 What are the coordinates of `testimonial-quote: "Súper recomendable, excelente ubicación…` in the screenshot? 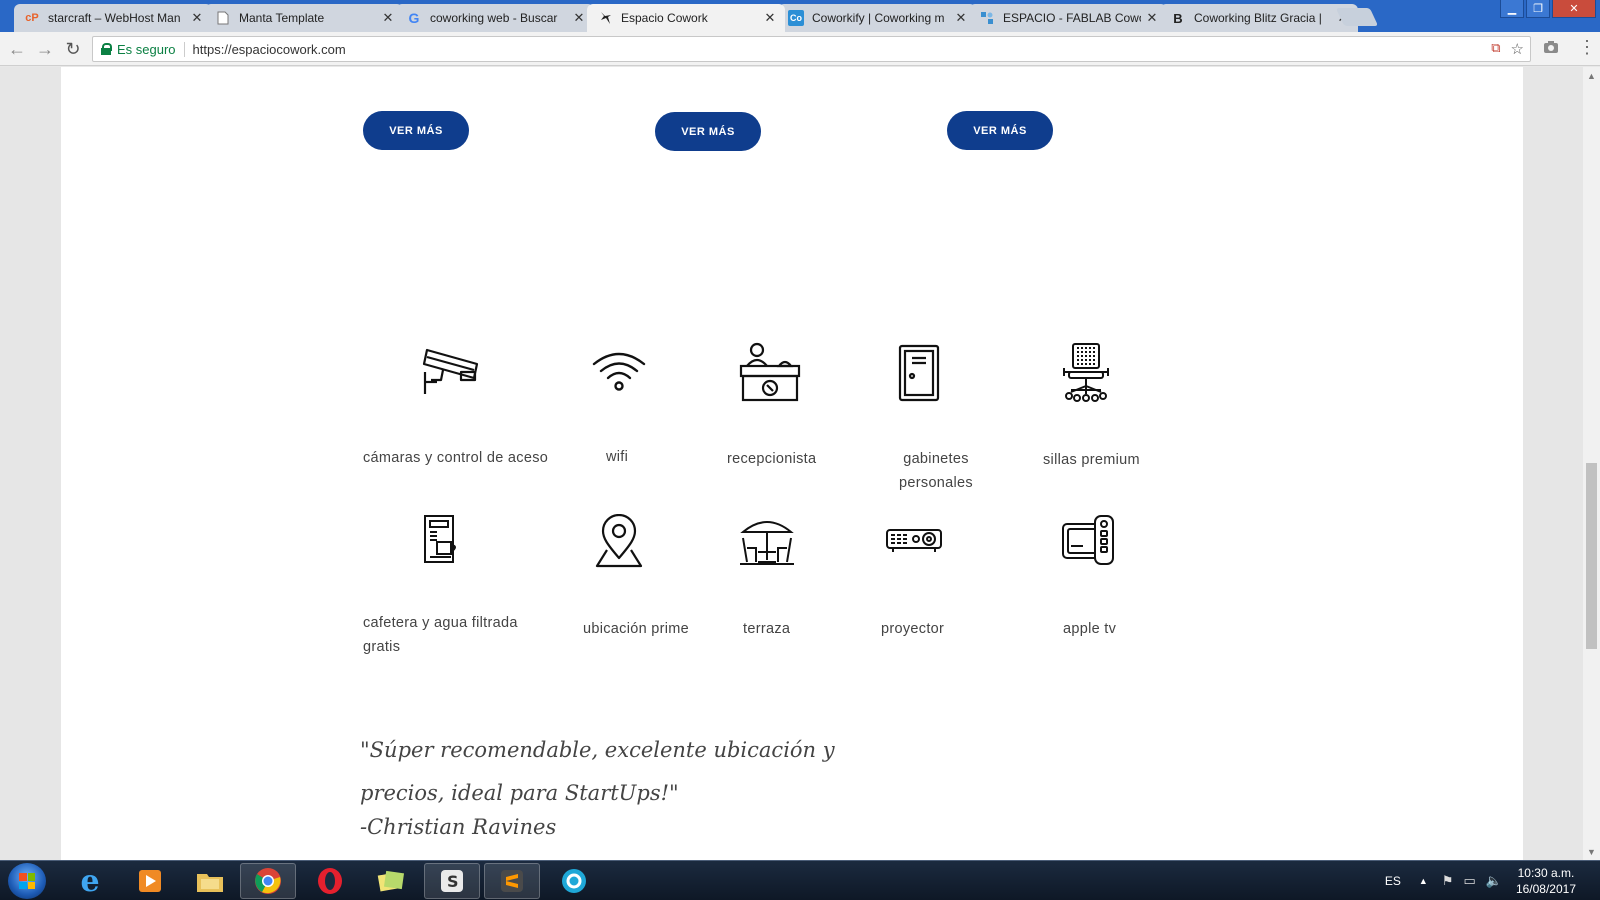 It's located at (597, 771).